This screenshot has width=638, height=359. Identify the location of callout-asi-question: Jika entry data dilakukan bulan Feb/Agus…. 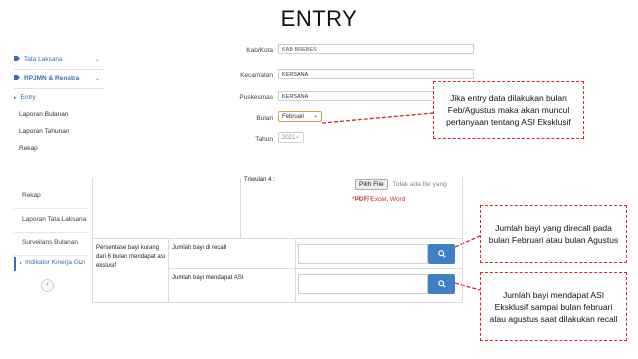
(508, 110).